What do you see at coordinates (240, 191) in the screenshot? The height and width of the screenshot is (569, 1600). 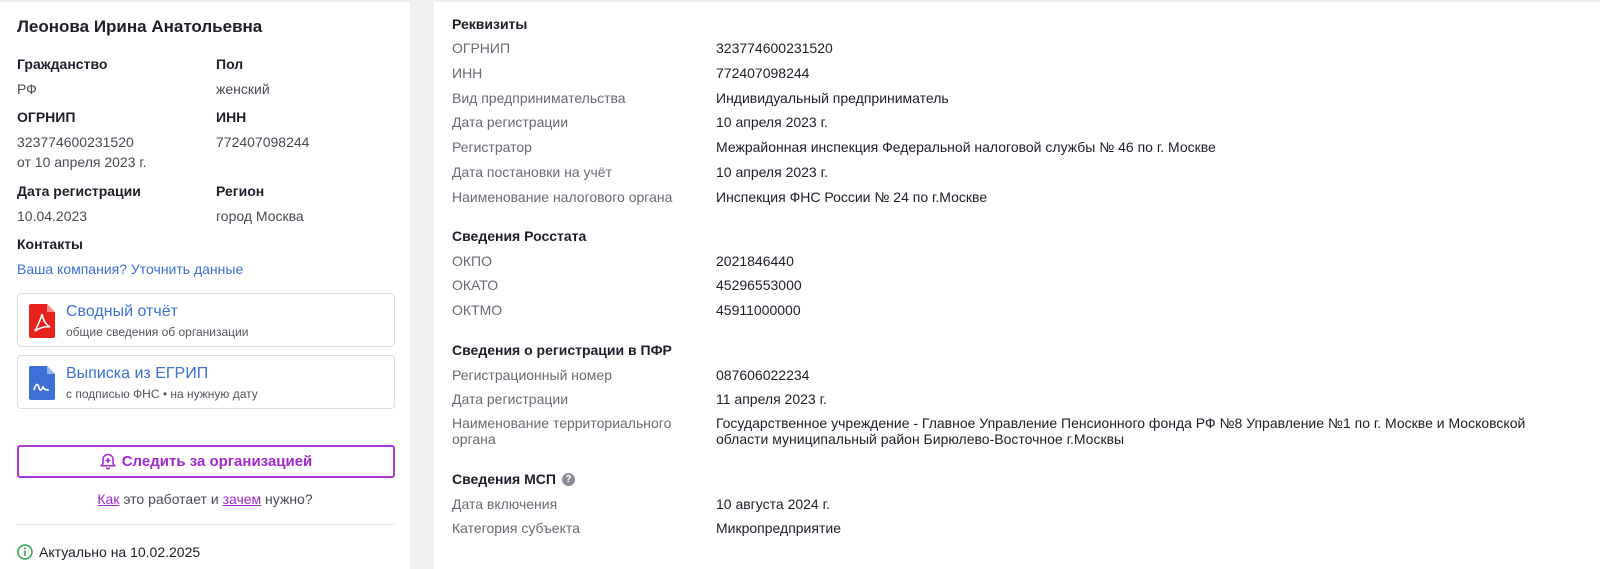 I see `region-label: Регион` at bounding box center [240, 191].